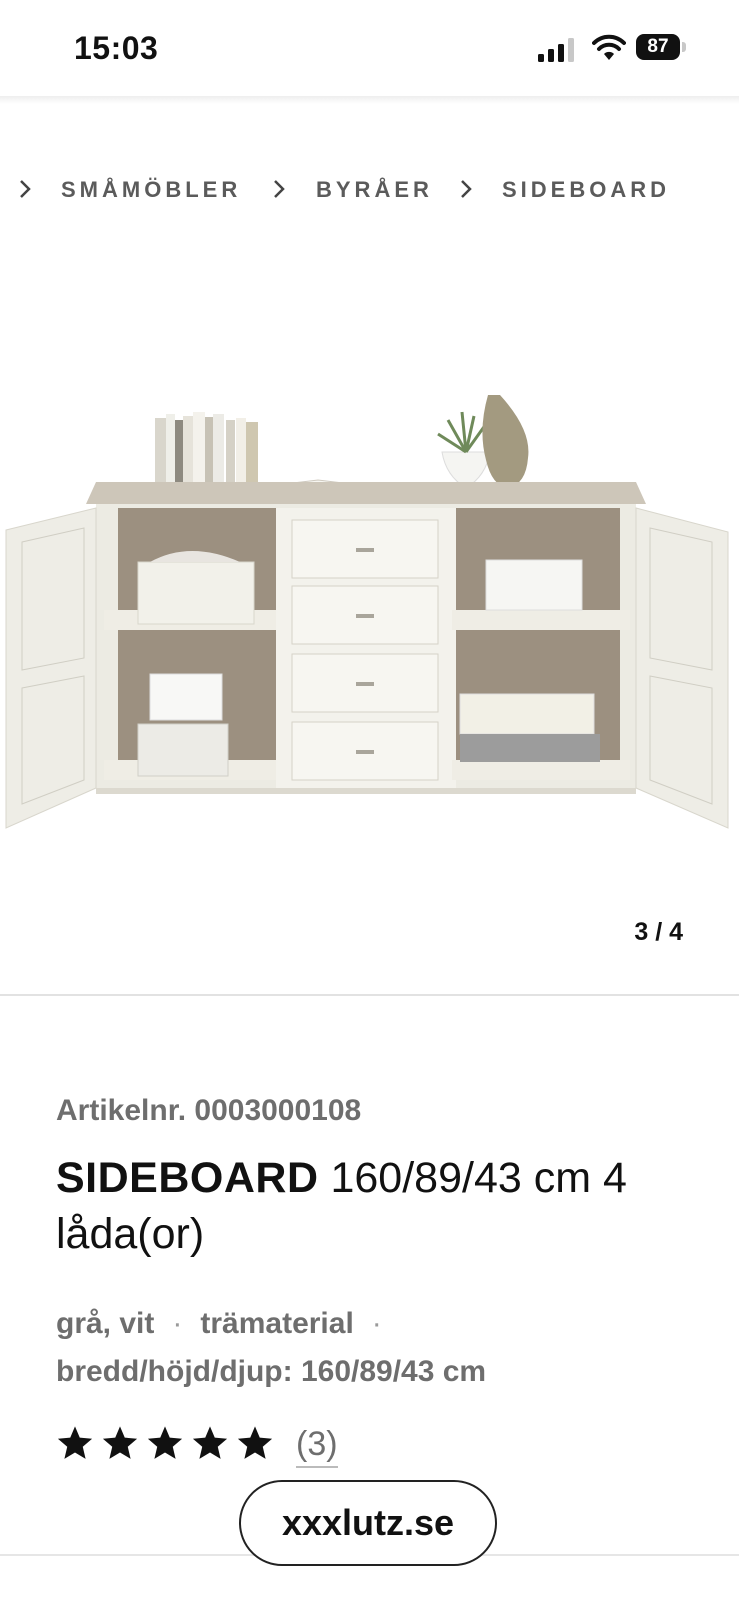  Describe the element at coordinates (586, 190) in the screenshot. I see `breadcrumb-item-sideboard: SIDEBOARD` at that location.